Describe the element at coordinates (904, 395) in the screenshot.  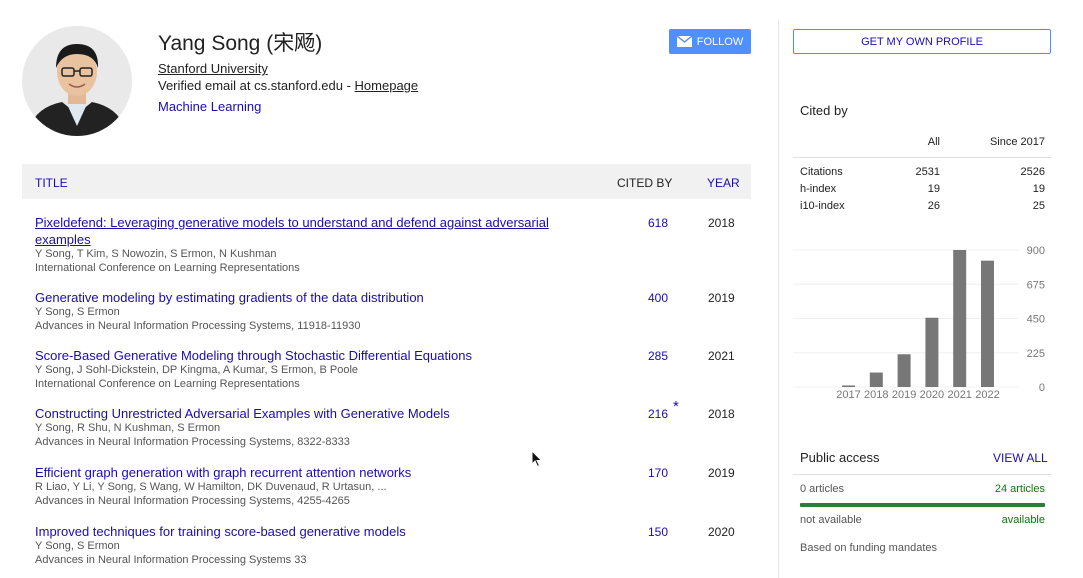
I see `x-tick-label: 2019` at that location.